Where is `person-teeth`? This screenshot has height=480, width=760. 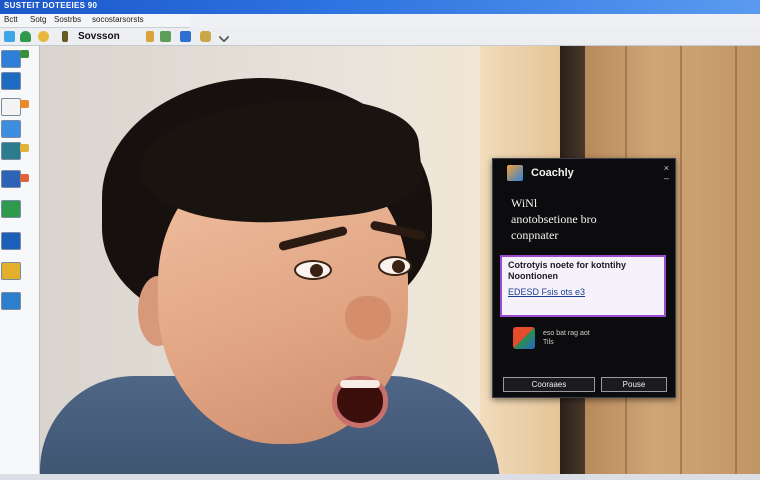 person-teeth is located at coordinates (360, 384).